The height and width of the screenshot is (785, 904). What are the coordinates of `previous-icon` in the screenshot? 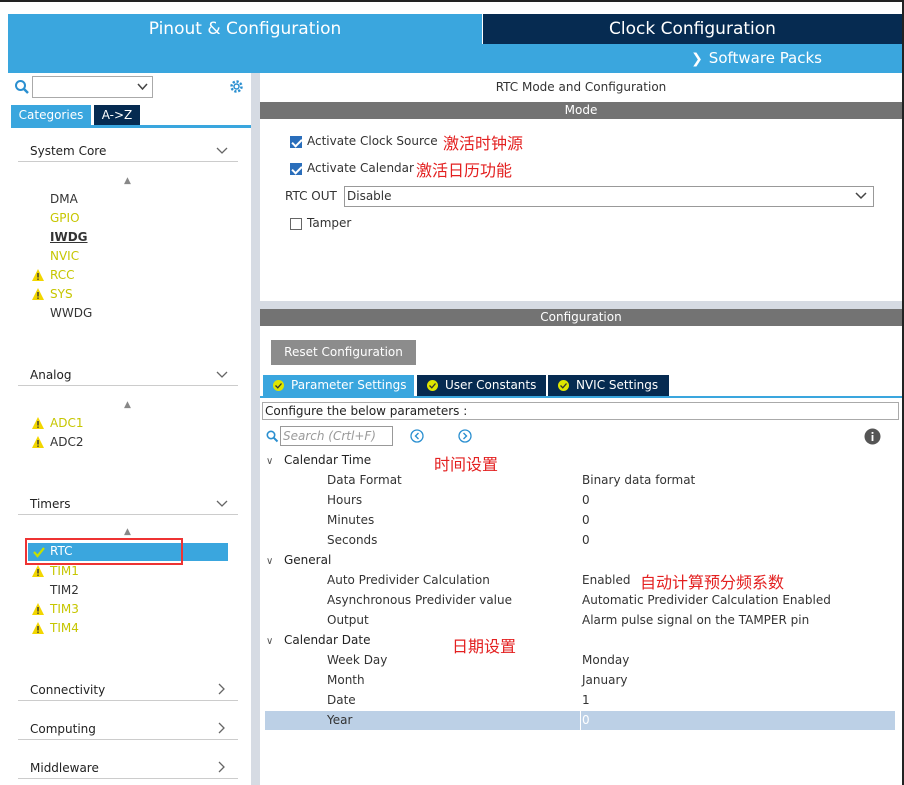 It's located at (417, 436).